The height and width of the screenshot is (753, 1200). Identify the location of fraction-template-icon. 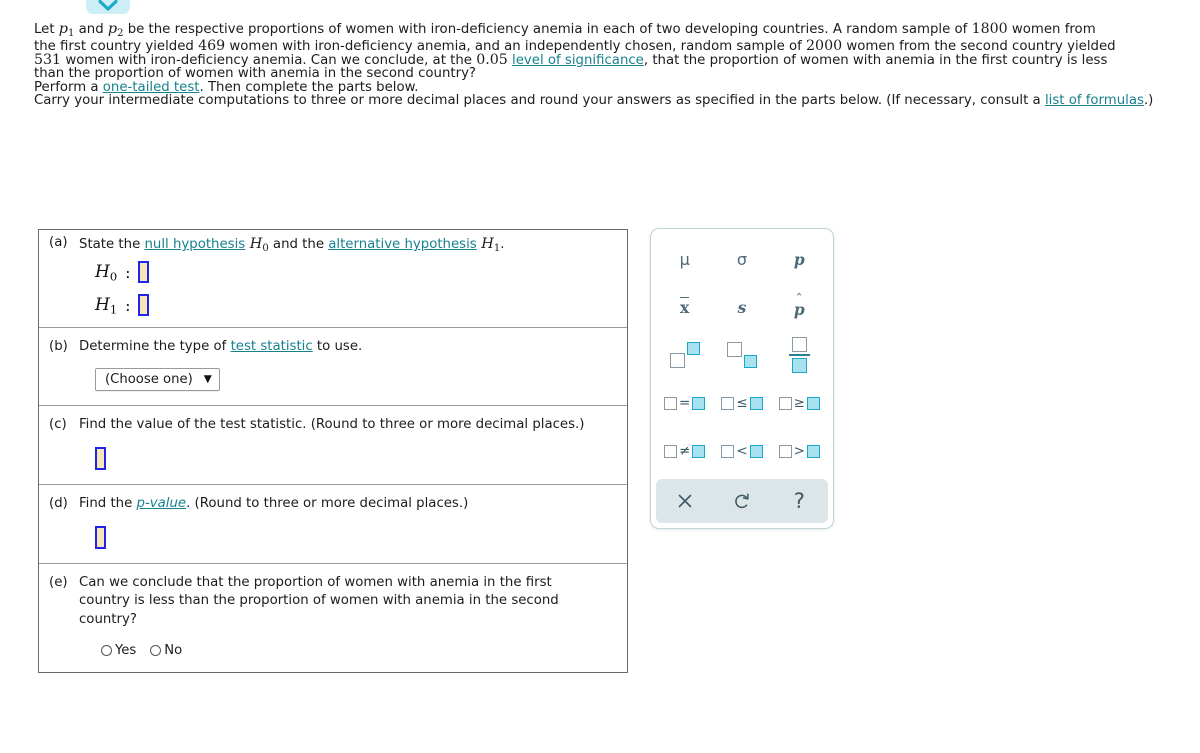
(799, 355).